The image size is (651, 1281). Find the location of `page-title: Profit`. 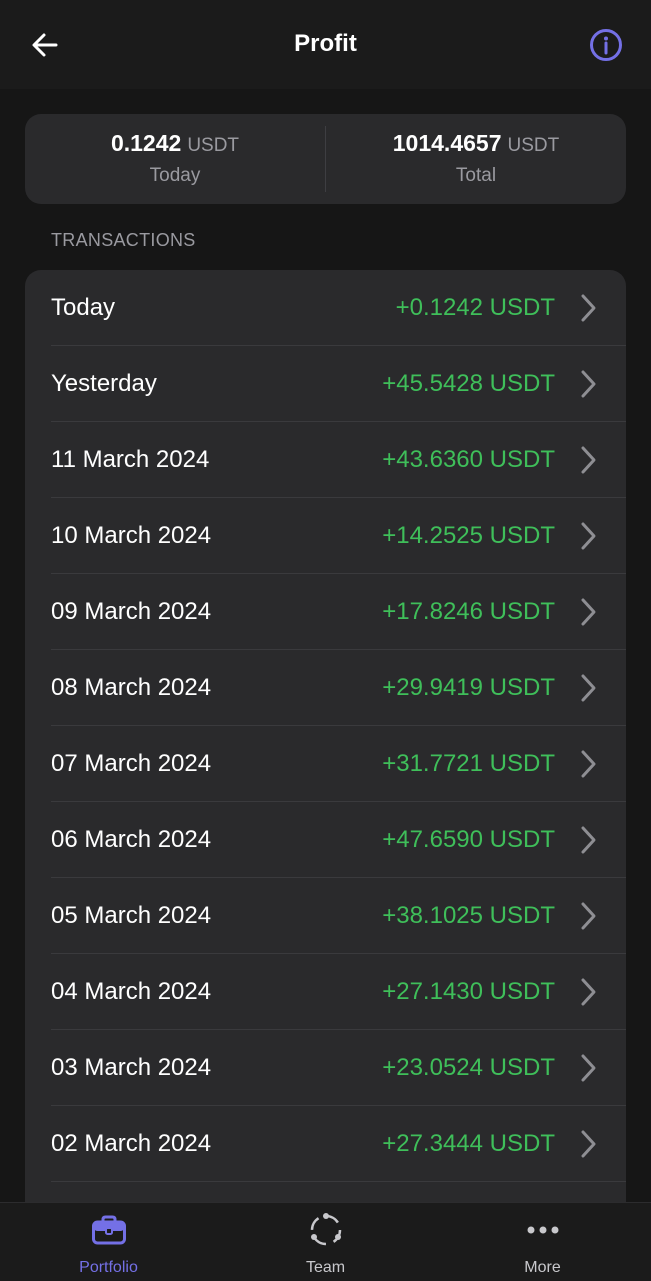

page-title: Profit is located at coordinates (325, 43).